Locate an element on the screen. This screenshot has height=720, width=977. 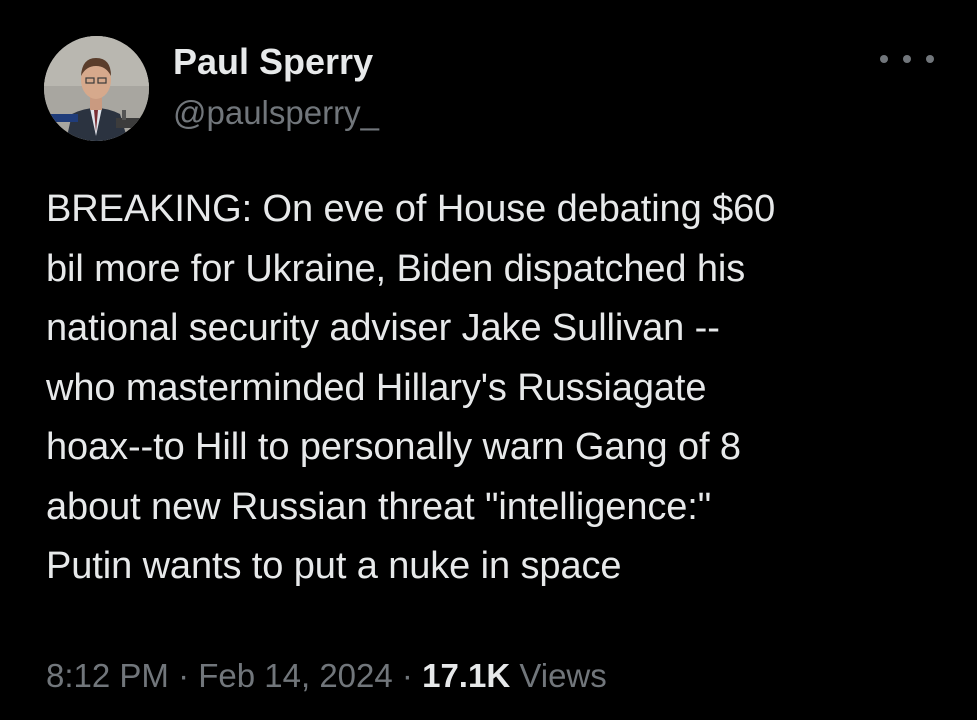
views-label: Views is located at coordinates (563, 675).